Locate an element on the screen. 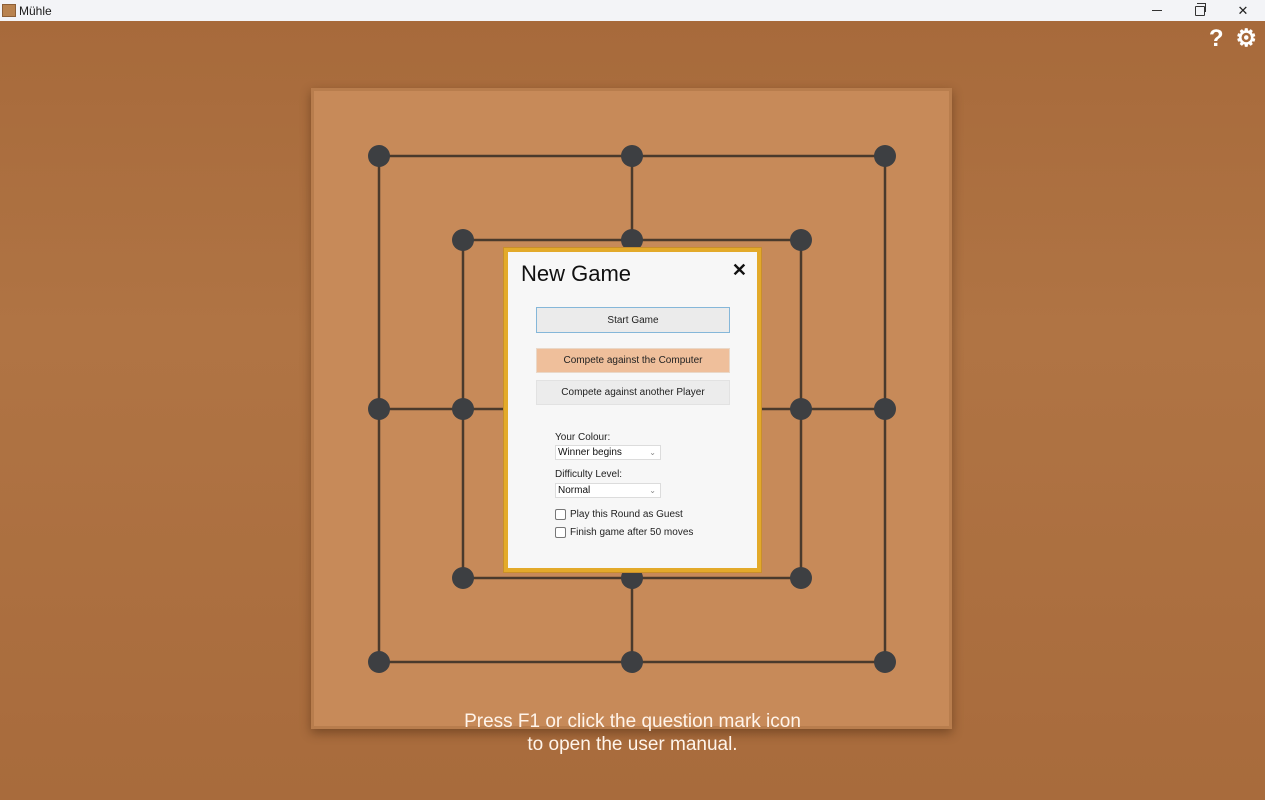  dialog-title: New Game is located at coordinates (576, 273).